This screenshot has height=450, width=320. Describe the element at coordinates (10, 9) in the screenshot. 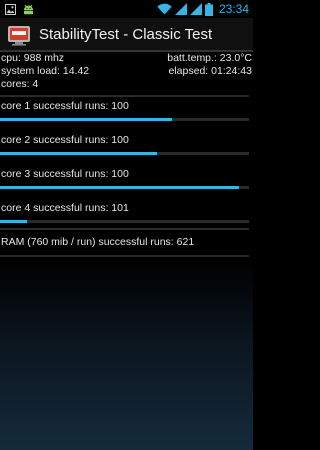

I see `image-notification-icon` at that location.